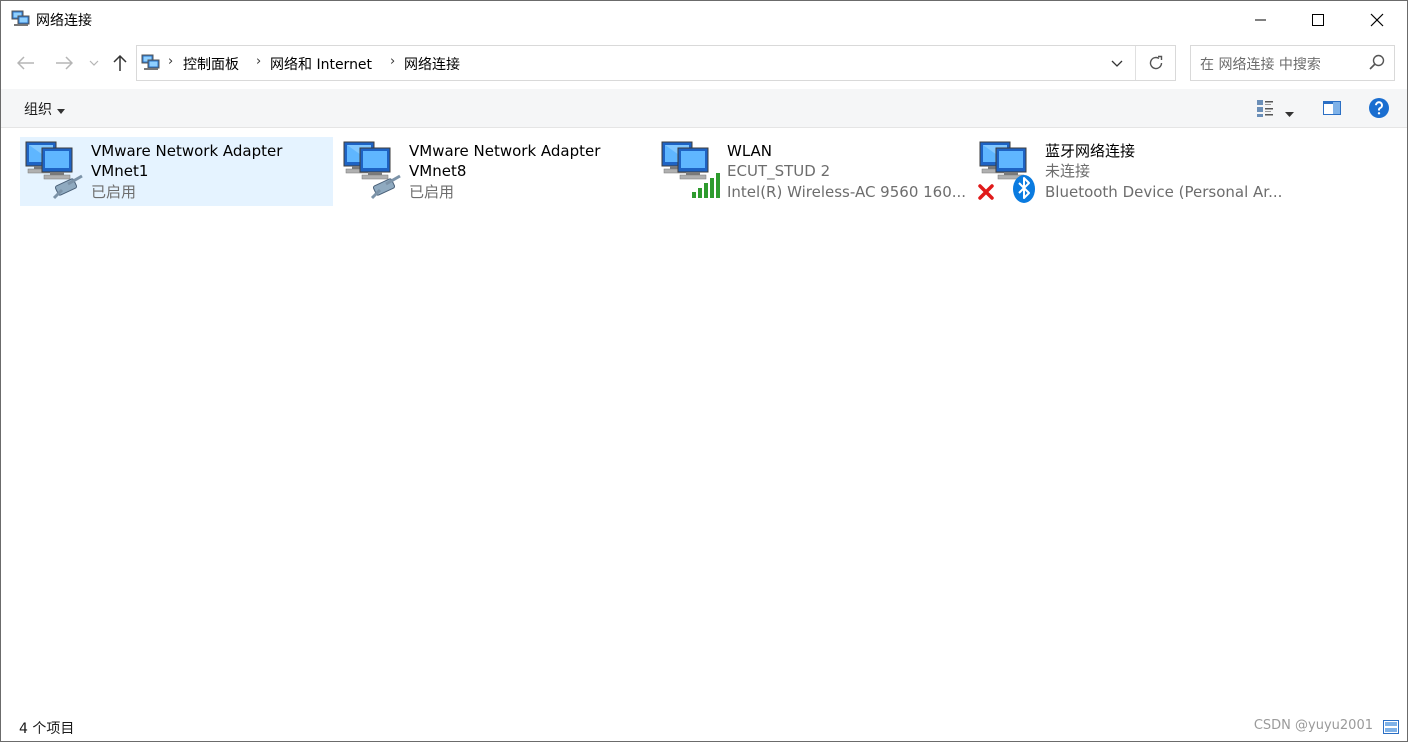 The height and width of the screenshot is (742, 1408). I want to click on connection-adapter-name: VMnet1, so click(120, 171).